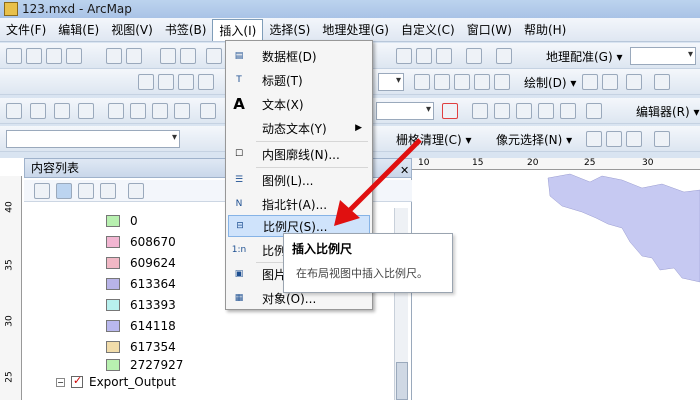 This screenshot has height=400, width=700. Describe the element at coordinates (208, 111) in the screenshot. I see `undo-icon` at that location.